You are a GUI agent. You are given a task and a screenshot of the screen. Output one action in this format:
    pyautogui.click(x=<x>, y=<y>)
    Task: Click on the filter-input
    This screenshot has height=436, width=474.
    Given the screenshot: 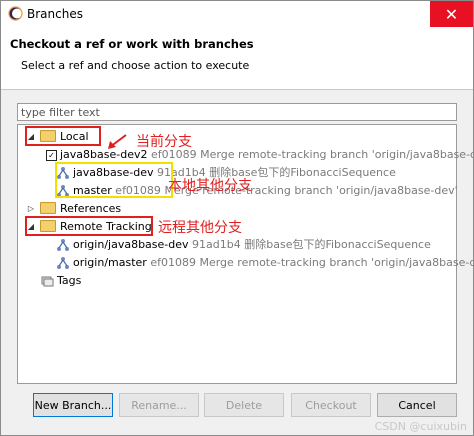 What is the action you would take?
    pyautogui.click(x=237, y=112)
    